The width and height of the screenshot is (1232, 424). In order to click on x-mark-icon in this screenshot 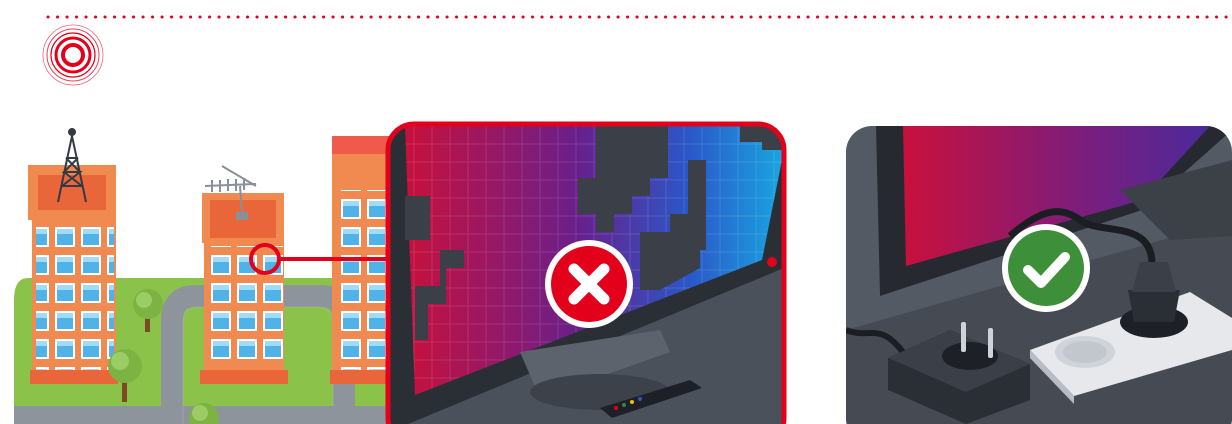, I will do `click(589, 284)`.